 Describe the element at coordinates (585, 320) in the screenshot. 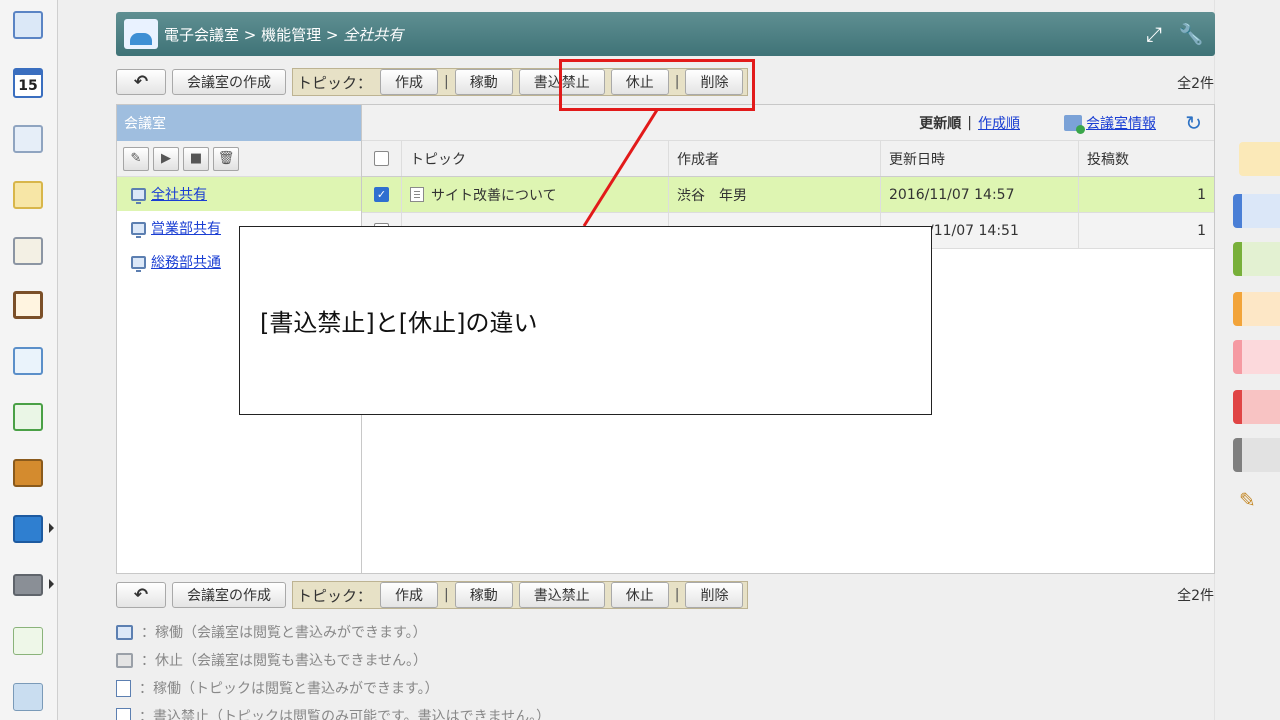

I see `callout-box: [書込禁止]と[休止]の違い` at that location.